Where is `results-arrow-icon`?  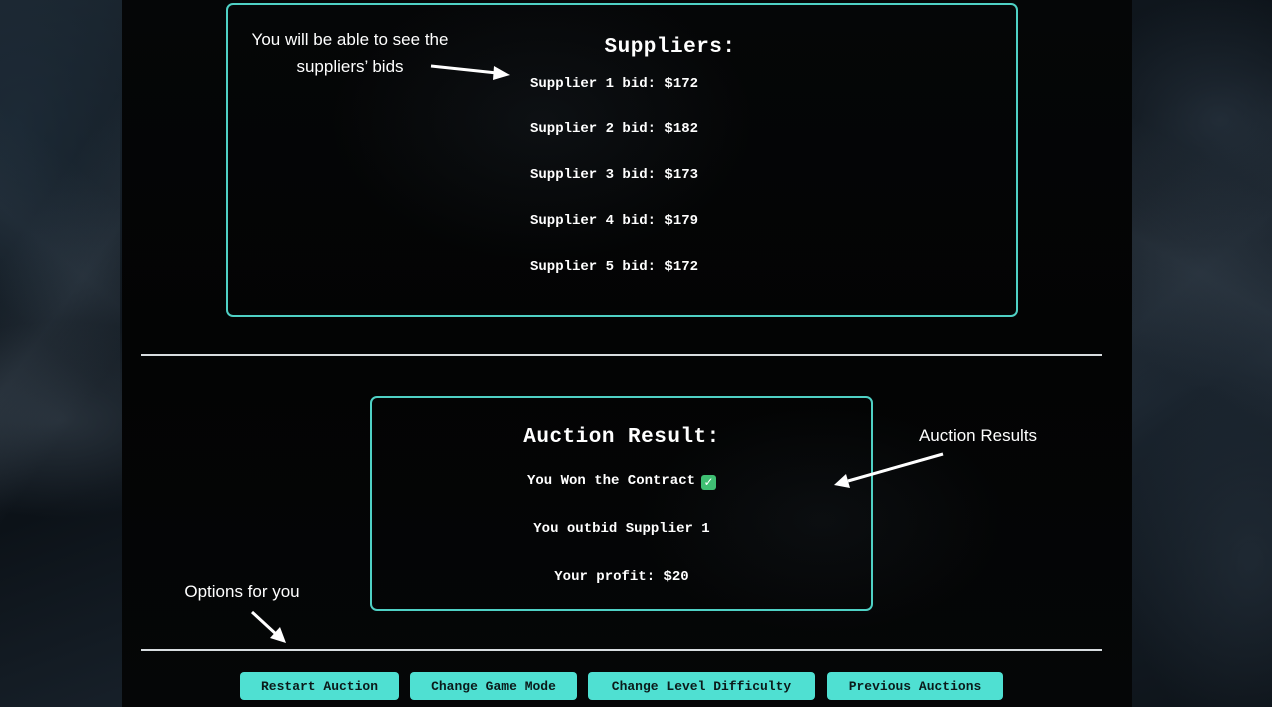 results-arrow-icon is located at coordinates (889, 470).